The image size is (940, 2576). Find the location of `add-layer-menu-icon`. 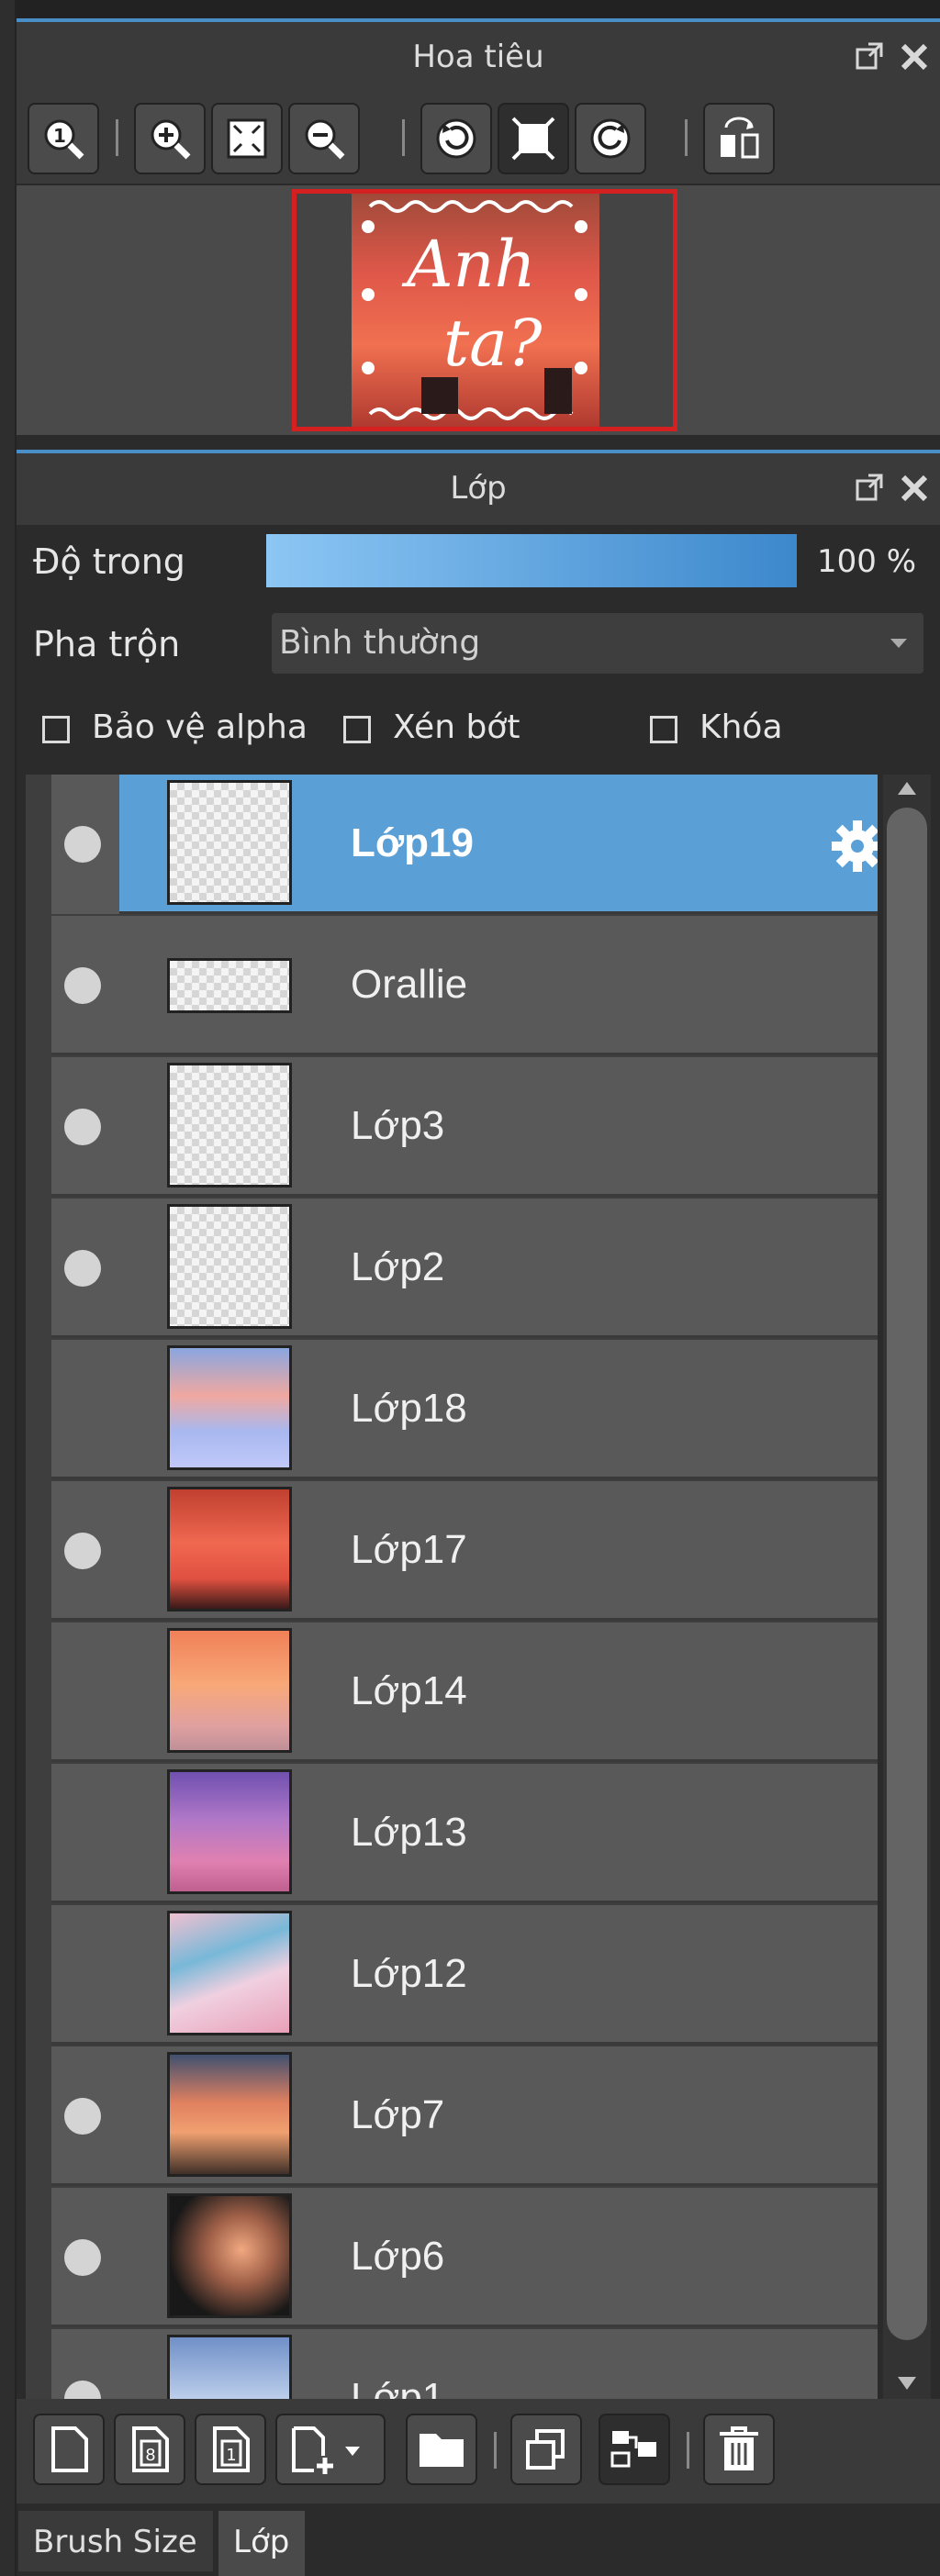

add-layer-menu-icon is located at coordinates (330, 2449).